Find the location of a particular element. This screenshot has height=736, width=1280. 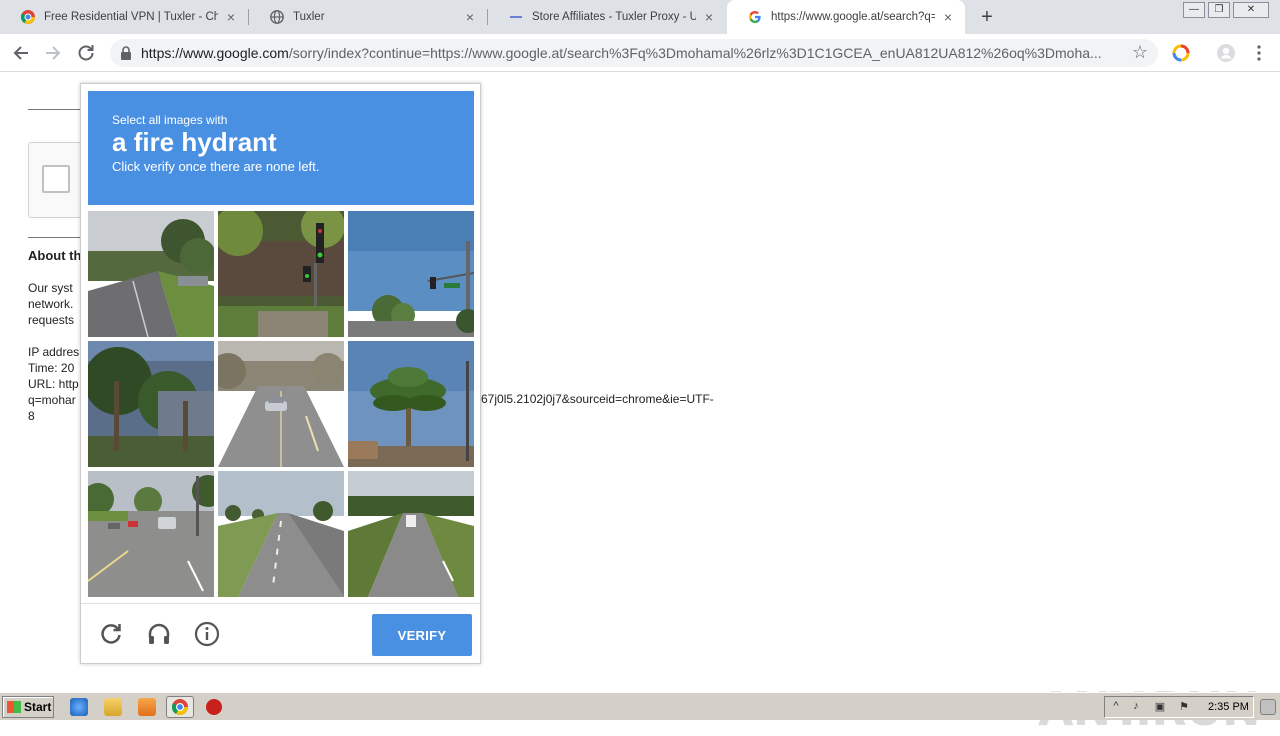

show-desktop-button is located at coordinates (1268, 707).